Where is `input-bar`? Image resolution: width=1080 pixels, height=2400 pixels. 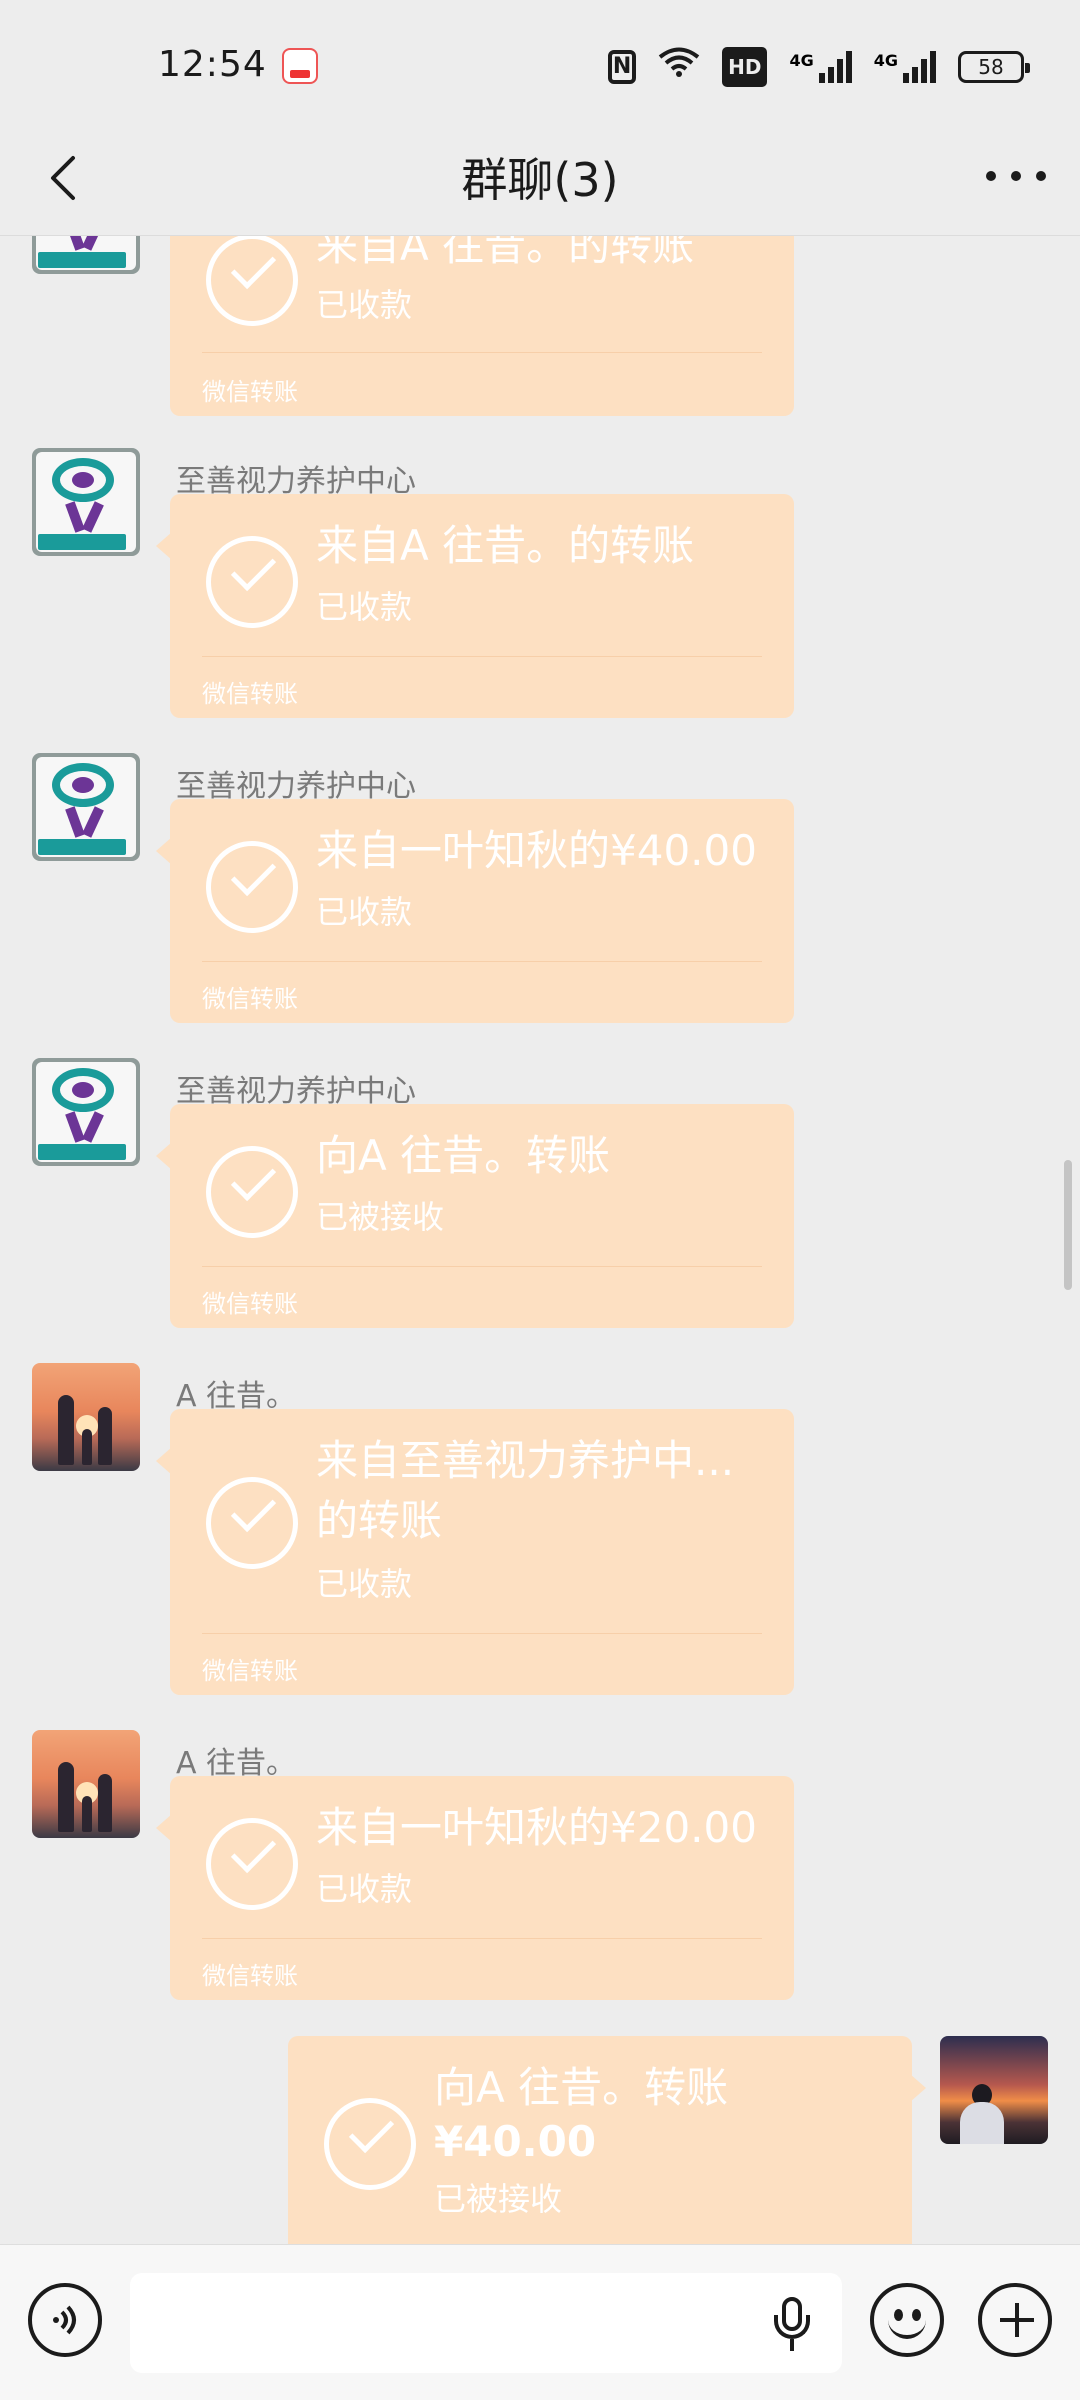 input-bar is located at coordinates (540, 2322).